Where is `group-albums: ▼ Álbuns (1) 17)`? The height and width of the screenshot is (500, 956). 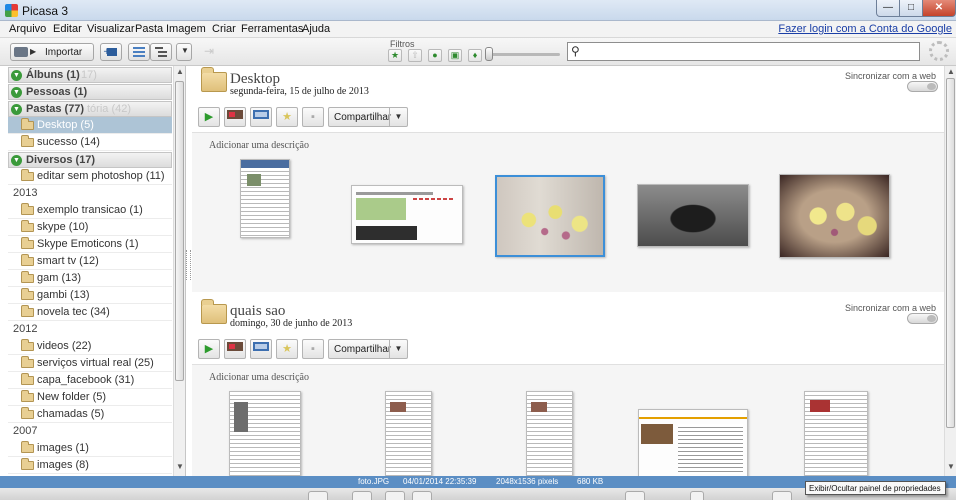 group-albums: ▼ Álbuns (1) 17) is located at coordinates (90, 75).